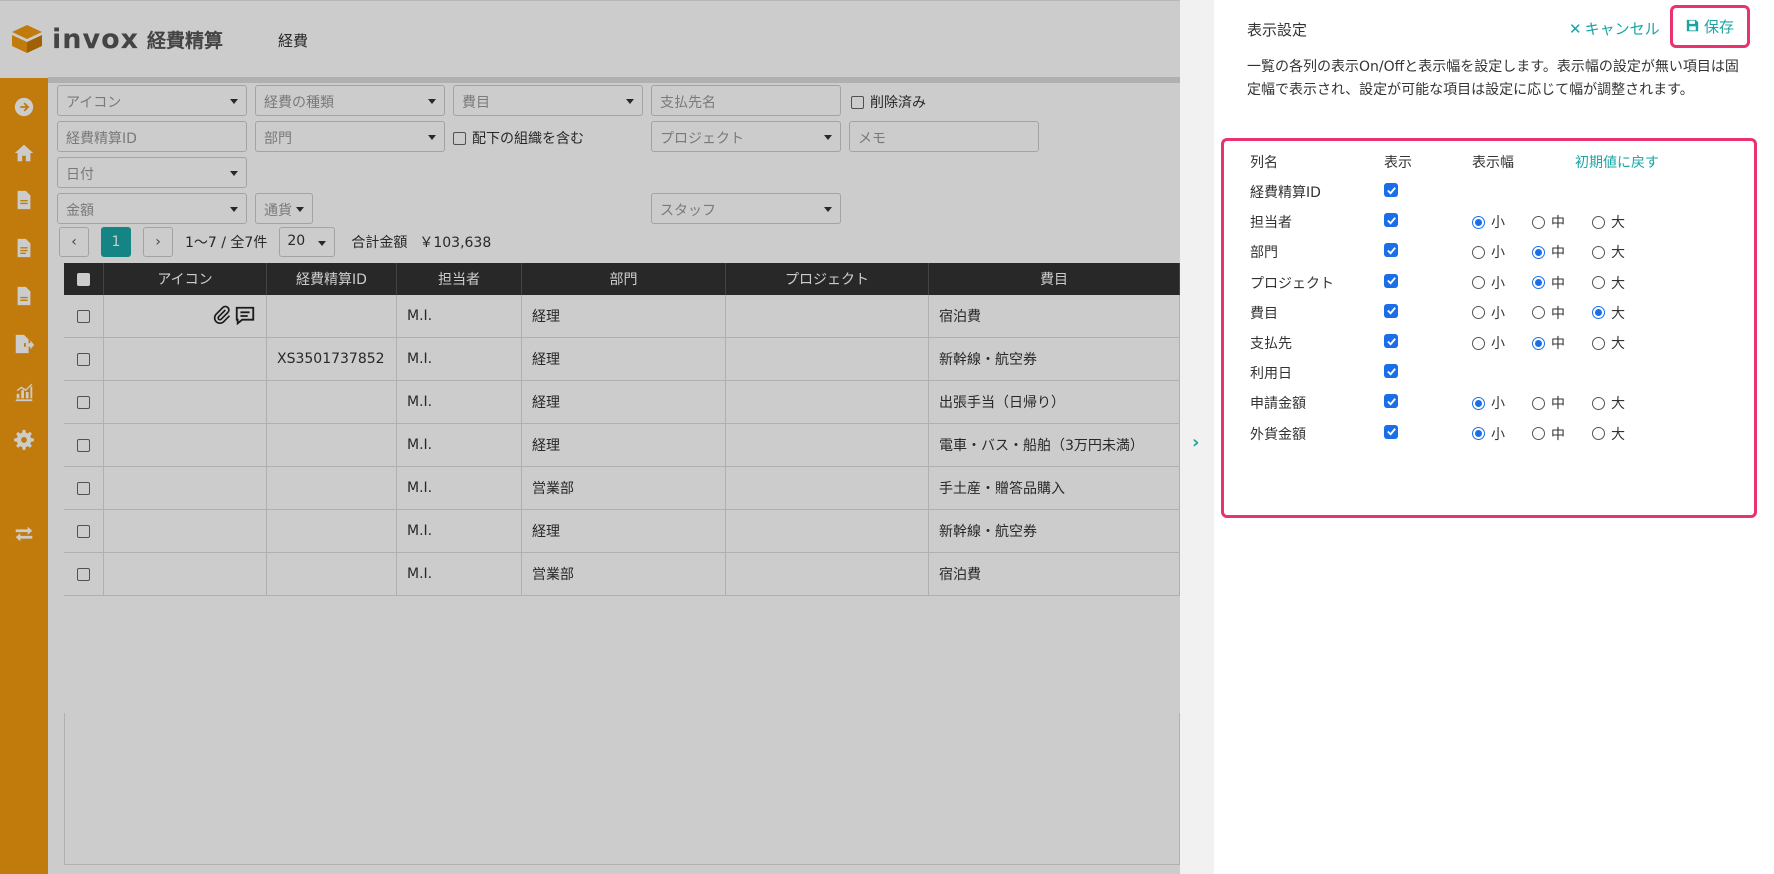 This screenshot has width=1774, height=874. Describe the element at coordinates (1710, 26) in the screenshot. I see `save-button: 保存` at that location.